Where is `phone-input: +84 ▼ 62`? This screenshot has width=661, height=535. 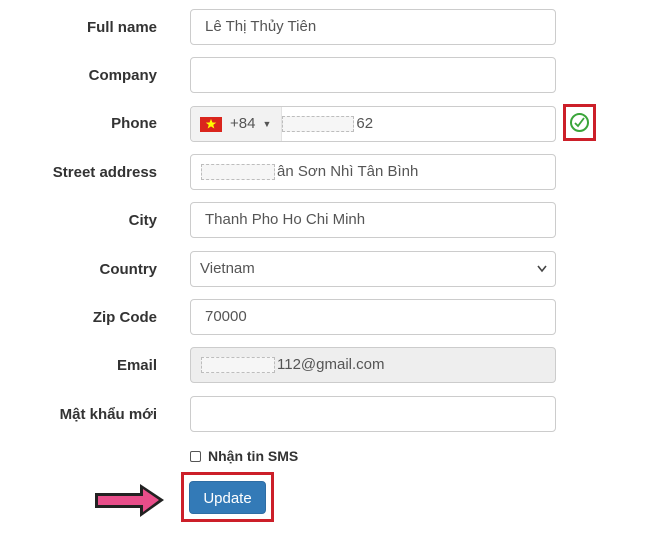 phone-input: +84 ▼ 62 is located at coordinates (373, 124).